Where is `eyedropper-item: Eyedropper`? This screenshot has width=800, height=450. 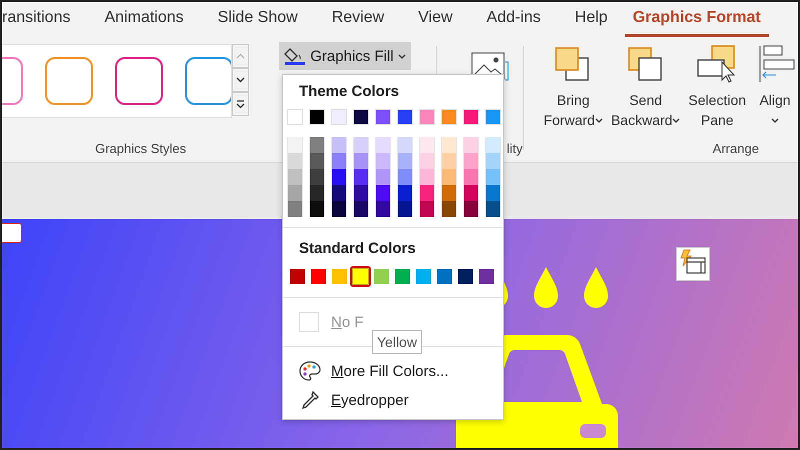
eyedropper-item: Eyedropper is located at coordinates (393, 400).